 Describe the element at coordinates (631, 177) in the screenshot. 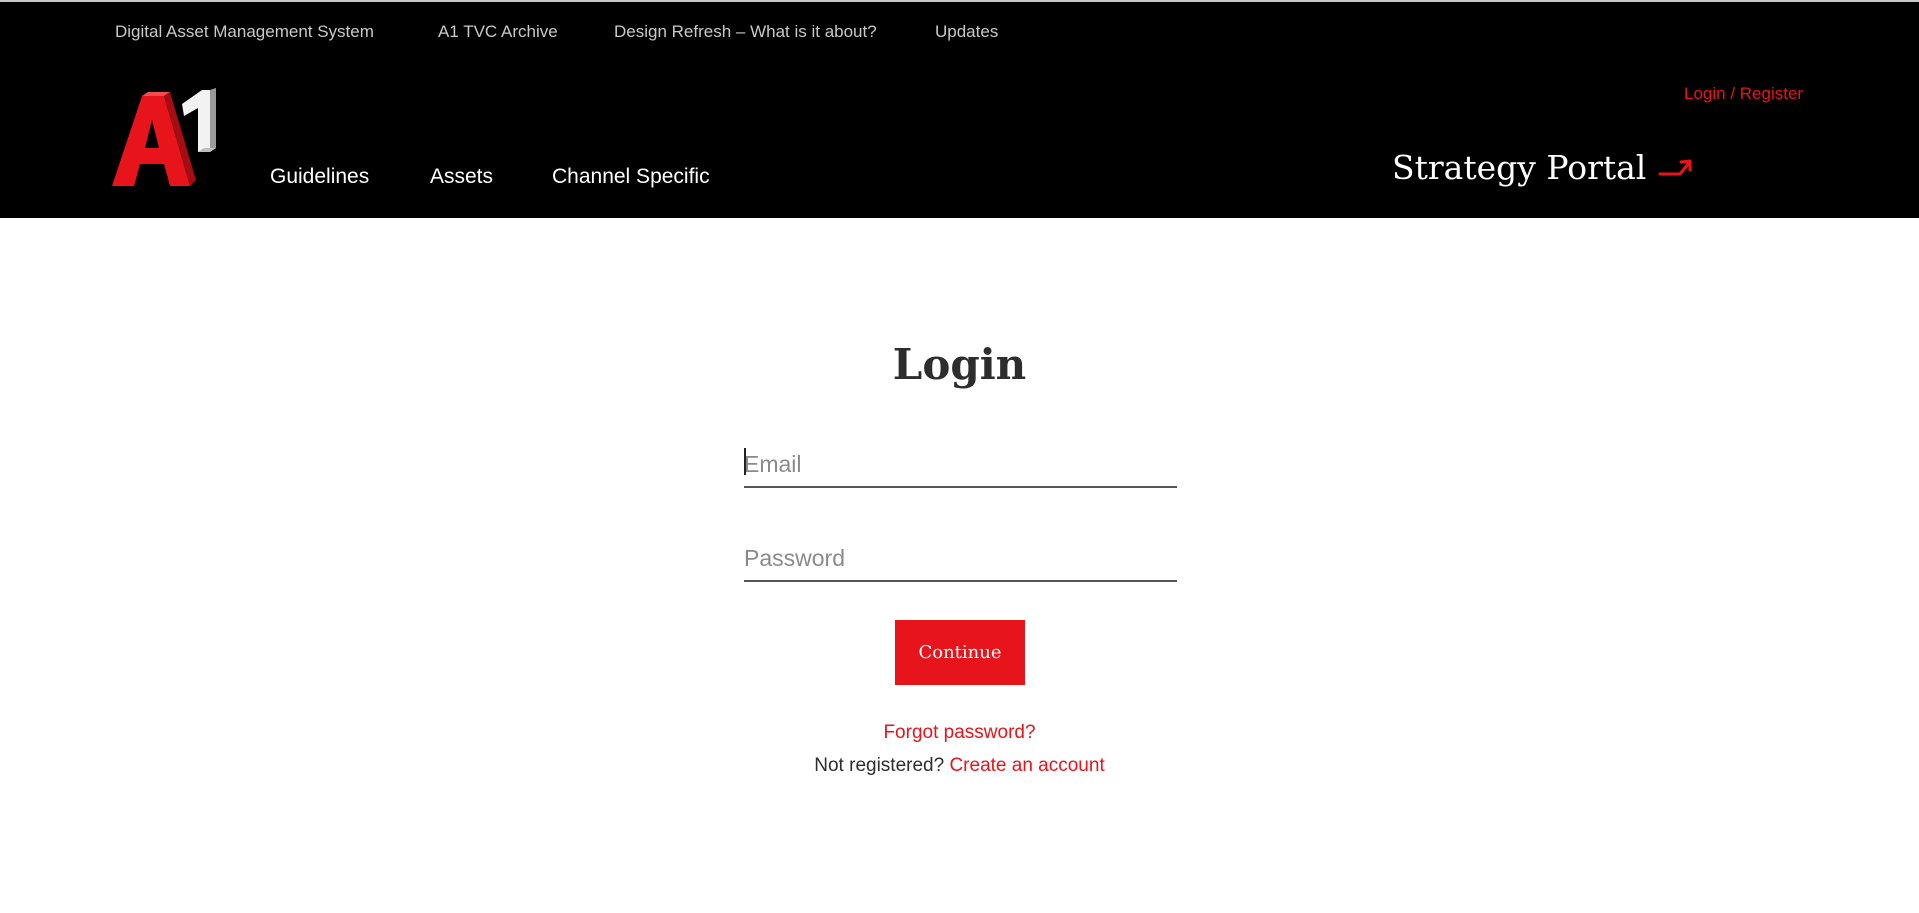

I see `nav-channel-specific: Channel Specific` at that location.